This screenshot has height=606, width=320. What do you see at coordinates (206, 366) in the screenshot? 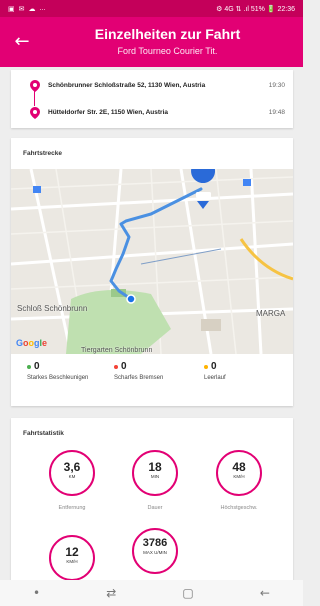
I see `yellow-dot-icon` at bounding box center [206, 366].